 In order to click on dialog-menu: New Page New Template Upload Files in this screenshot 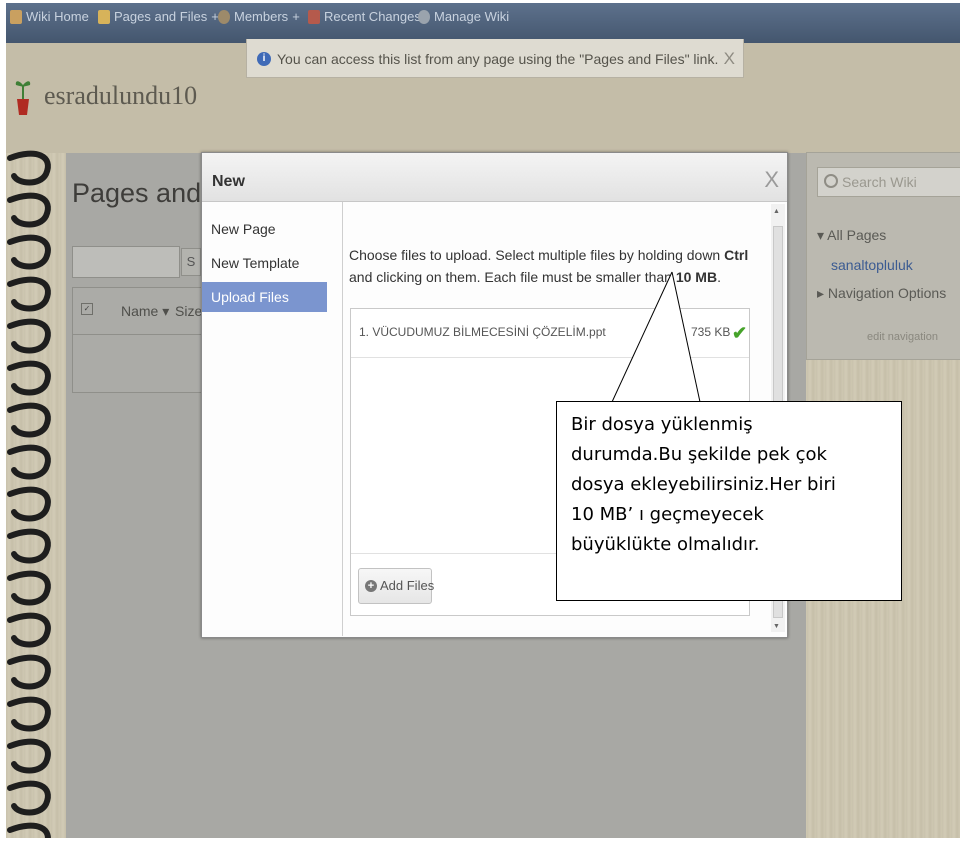, I will do `click(272, 419)`.